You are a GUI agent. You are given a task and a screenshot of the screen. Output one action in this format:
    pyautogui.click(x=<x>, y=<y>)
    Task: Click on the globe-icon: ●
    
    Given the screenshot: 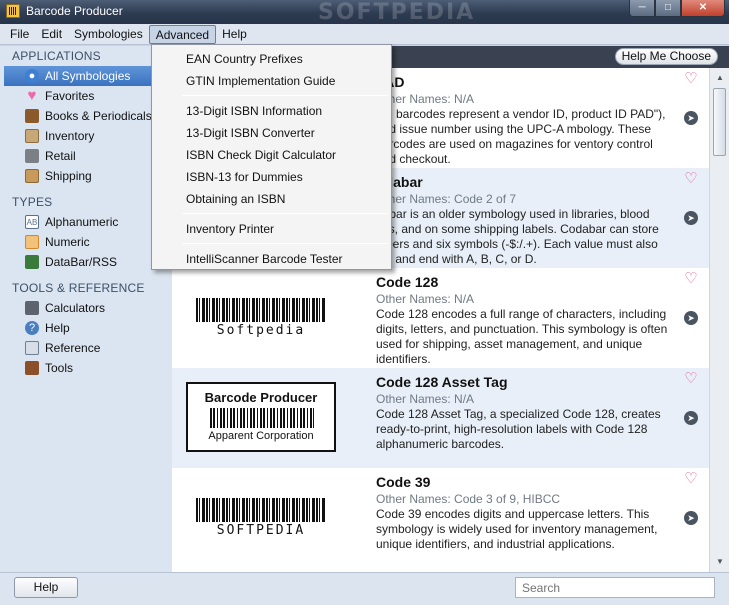 What is the action you would take?
    pyautogui.click(x=32, y=76)
    